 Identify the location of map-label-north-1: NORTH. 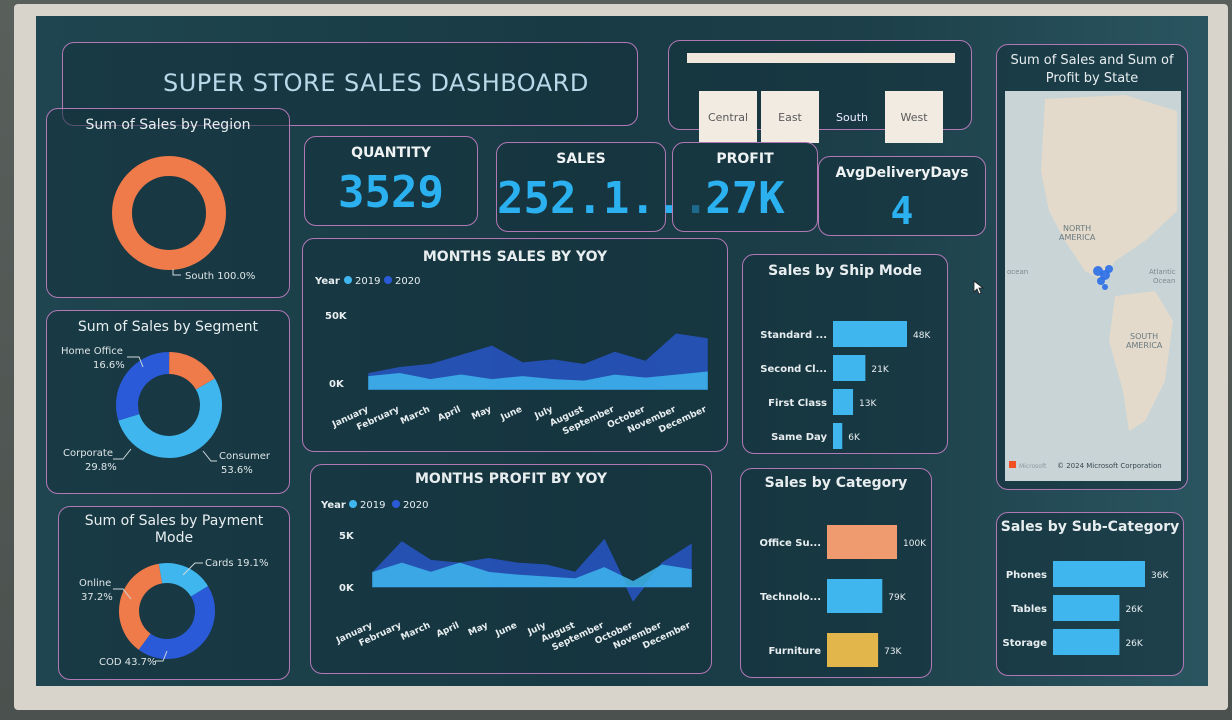
(1077, 228).